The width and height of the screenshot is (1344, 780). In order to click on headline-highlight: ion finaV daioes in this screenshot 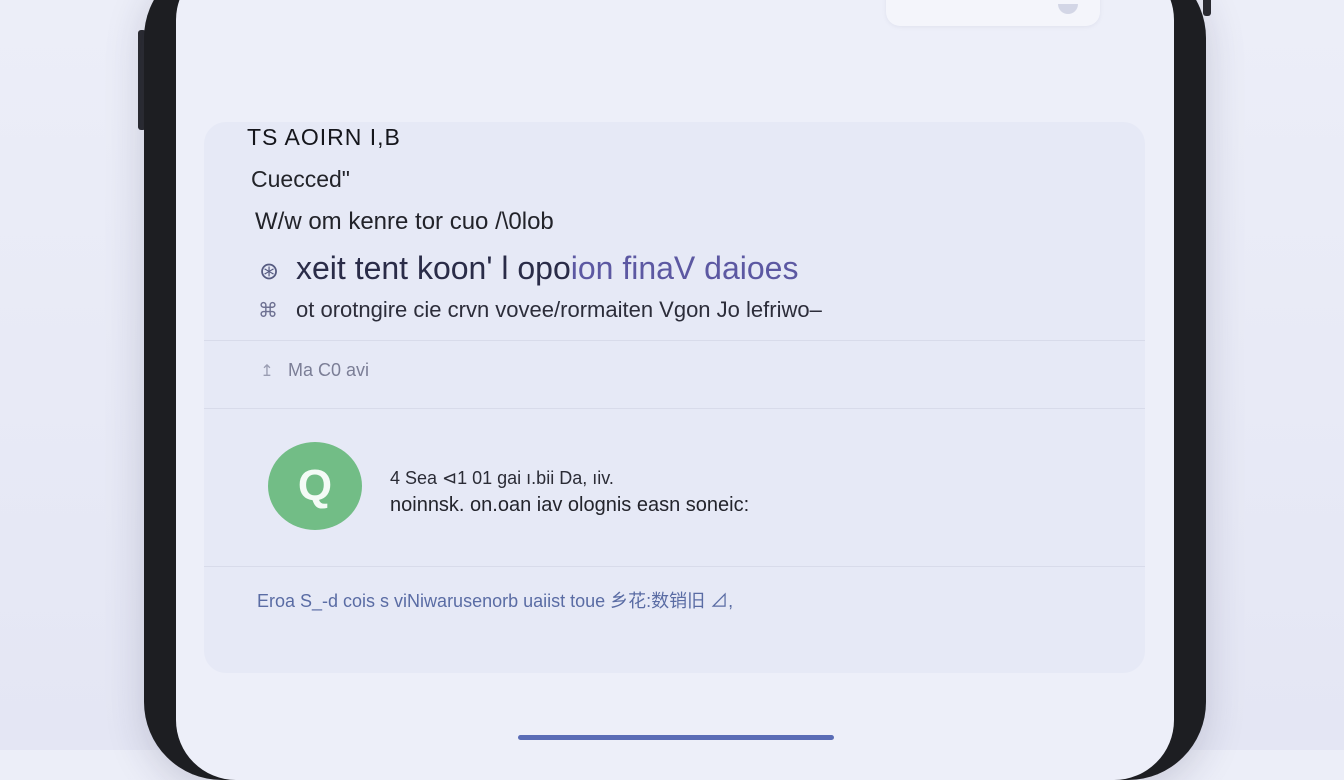, I will do `click(684, 268)`.